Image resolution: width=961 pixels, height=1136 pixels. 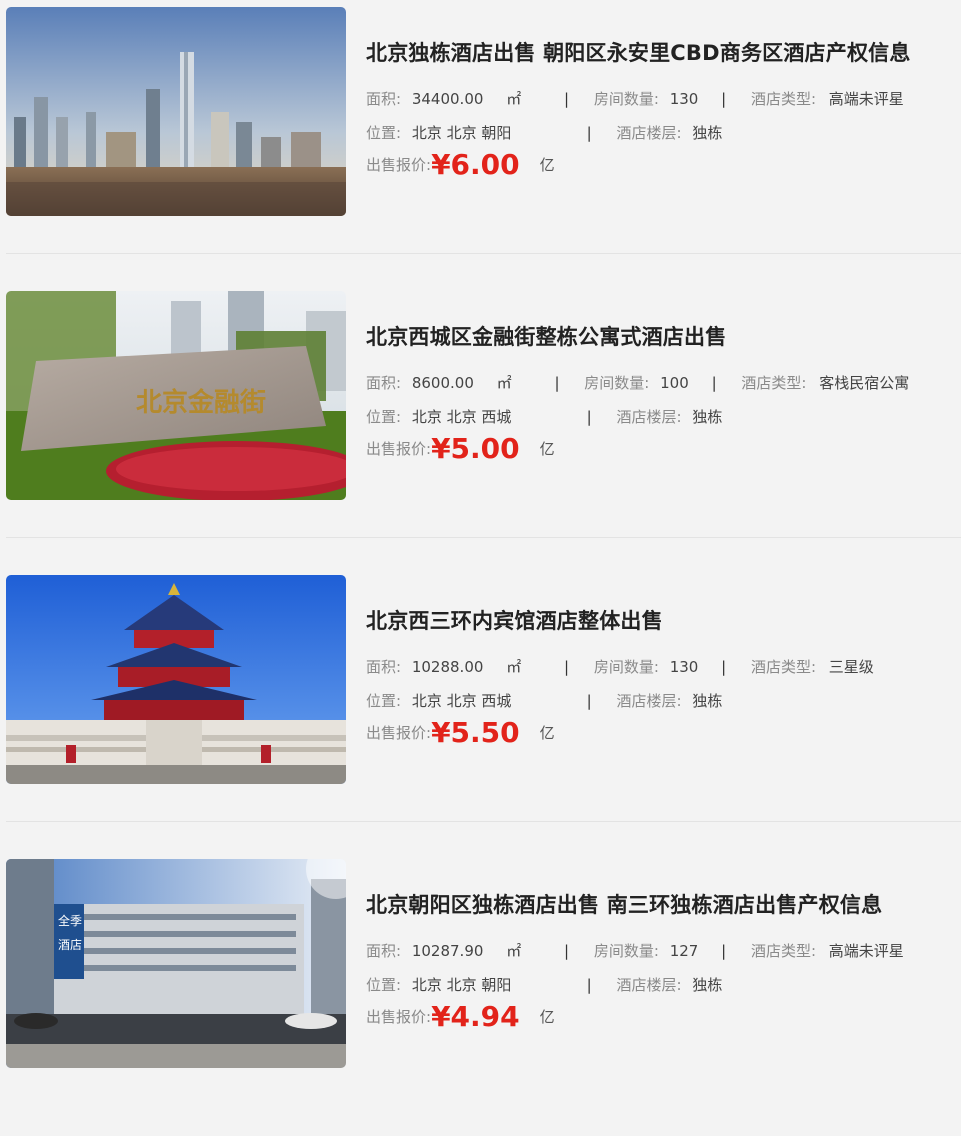 I want to click on area-value: 10287.90, so click(x=447, y=951).